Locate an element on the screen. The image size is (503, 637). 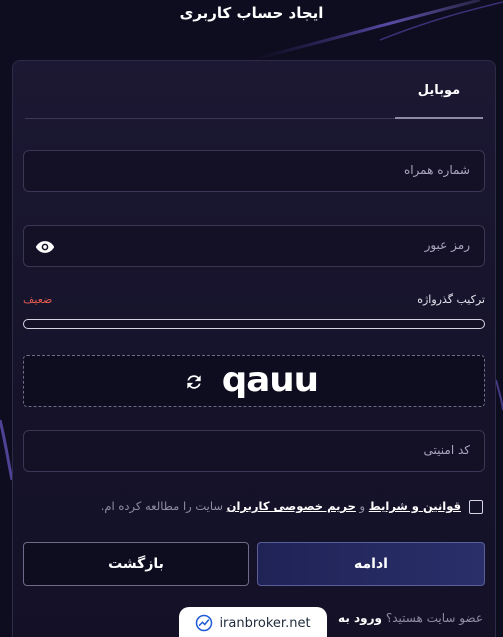
chart-logo-icon is located at coordinates (204, 623).